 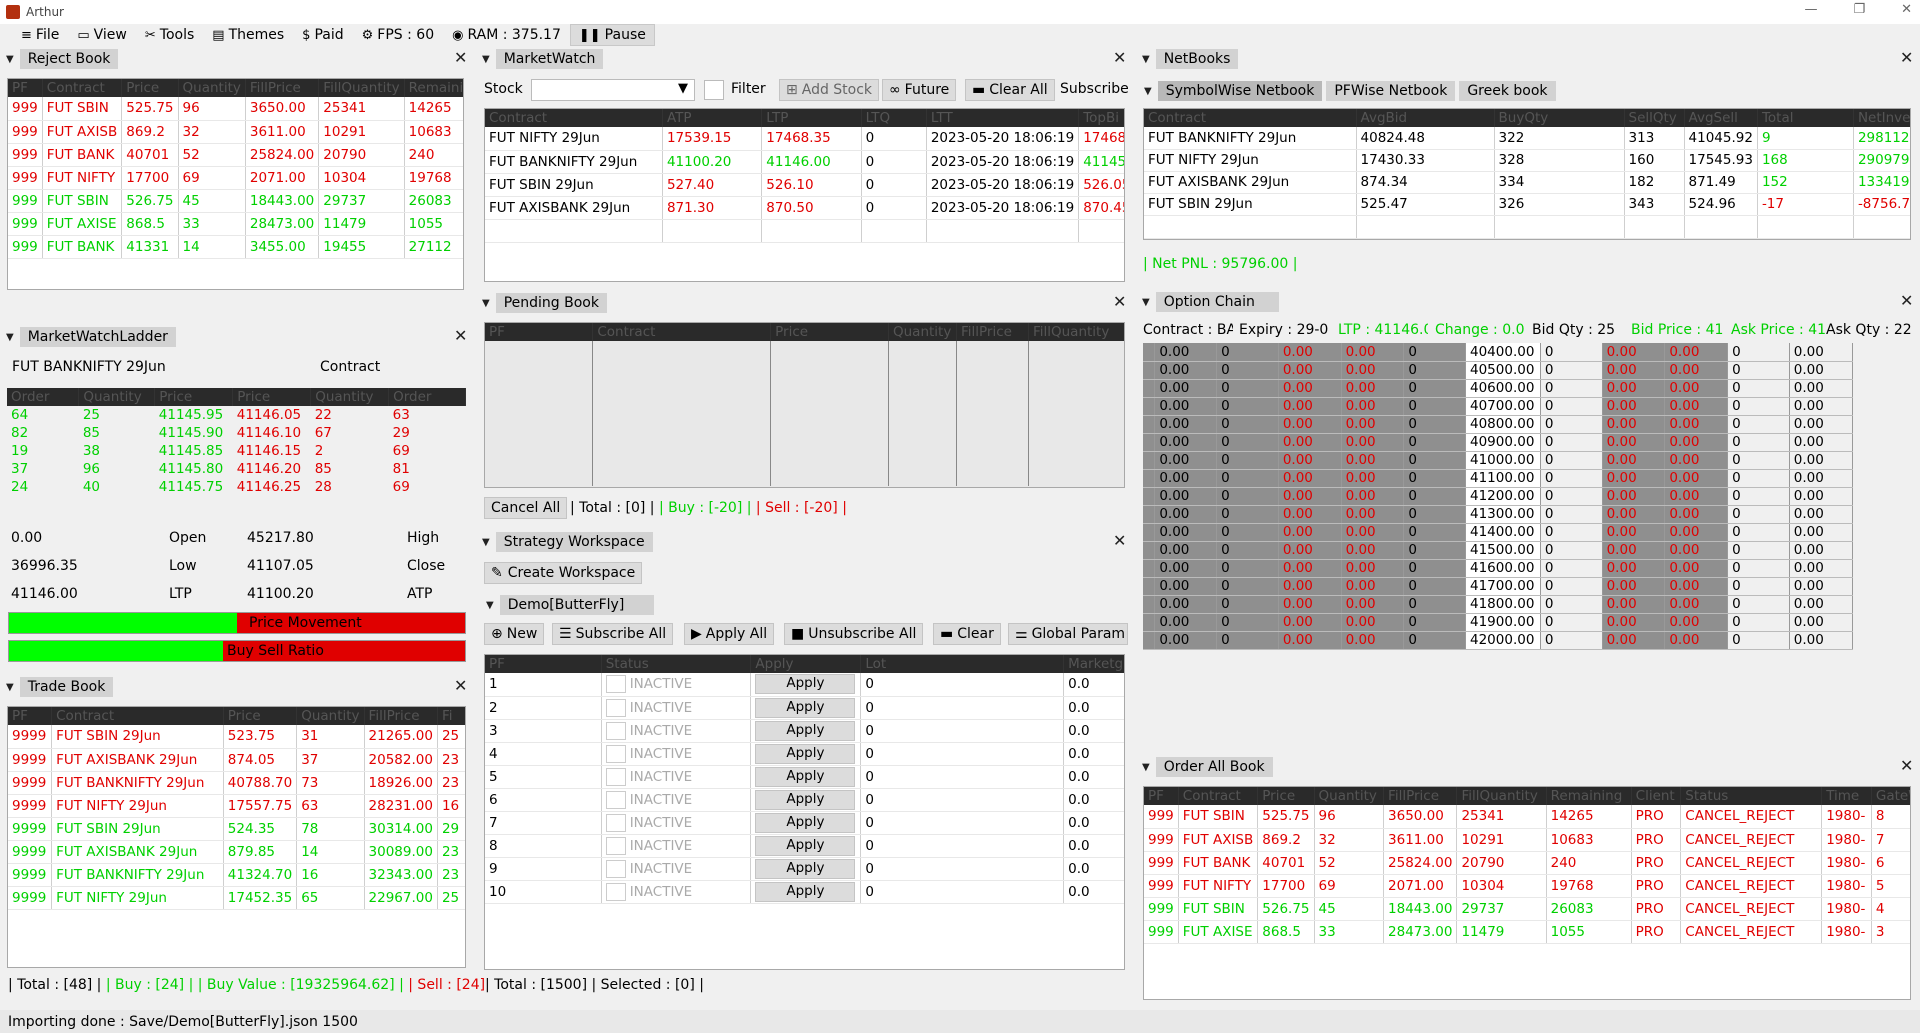 What do you see at coordinates (612, 35) in the screenshot?
I see `pause-button: ❚❚ Pause` at bounding box center [612, 35].